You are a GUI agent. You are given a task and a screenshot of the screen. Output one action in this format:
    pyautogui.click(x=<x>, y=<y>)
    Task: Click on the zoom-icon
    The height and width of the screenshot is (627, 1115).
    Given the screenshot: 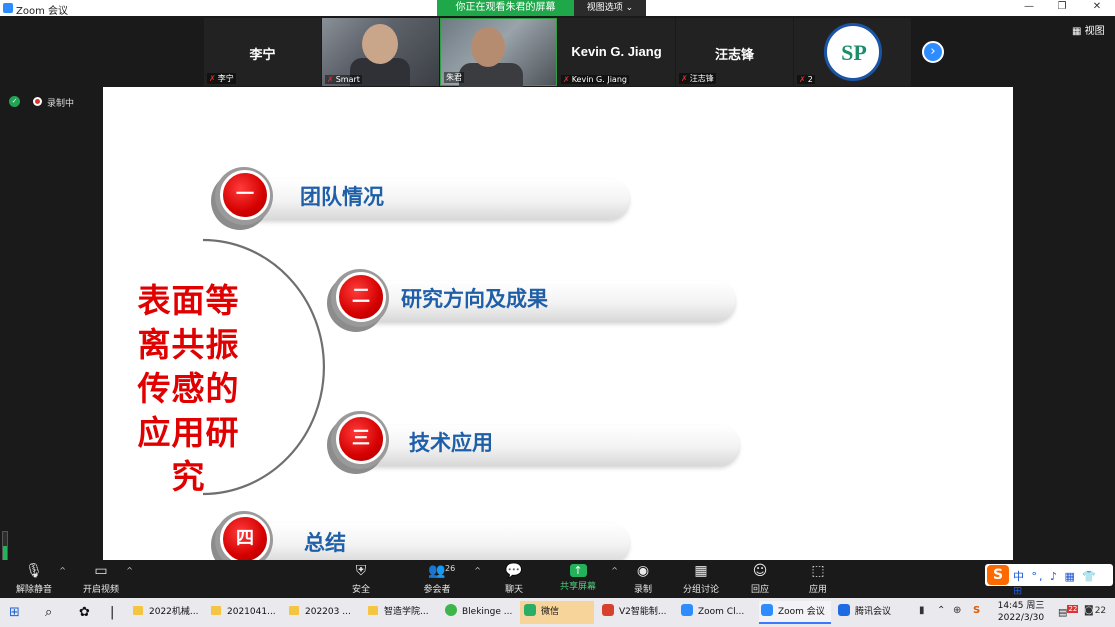 What is the action you would take?
    pyautogui.click(x=687, y=610)
    